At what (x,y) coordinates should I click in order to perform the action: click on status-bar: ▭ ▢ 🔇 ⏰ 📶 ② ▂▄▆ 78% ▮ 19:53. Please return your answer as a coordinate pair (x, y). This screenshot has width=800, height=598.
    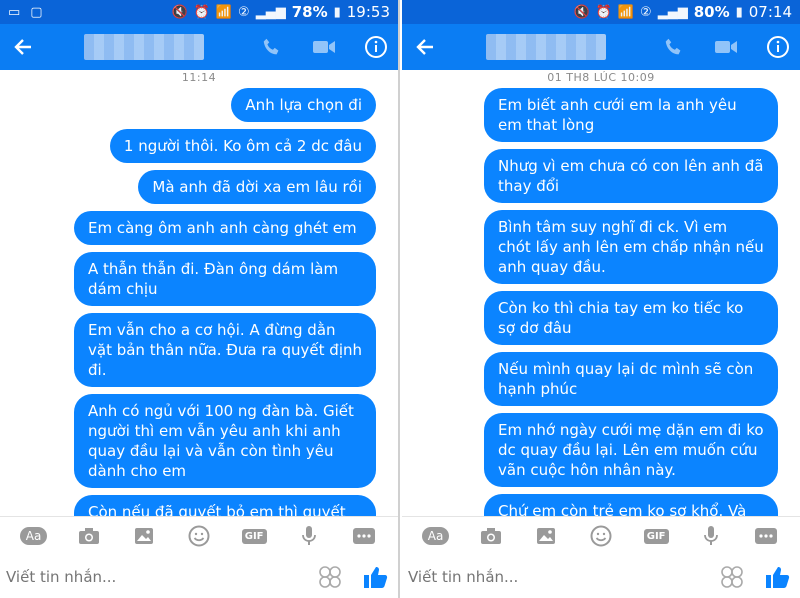
    Looking at the image, I should click on (199, 12).